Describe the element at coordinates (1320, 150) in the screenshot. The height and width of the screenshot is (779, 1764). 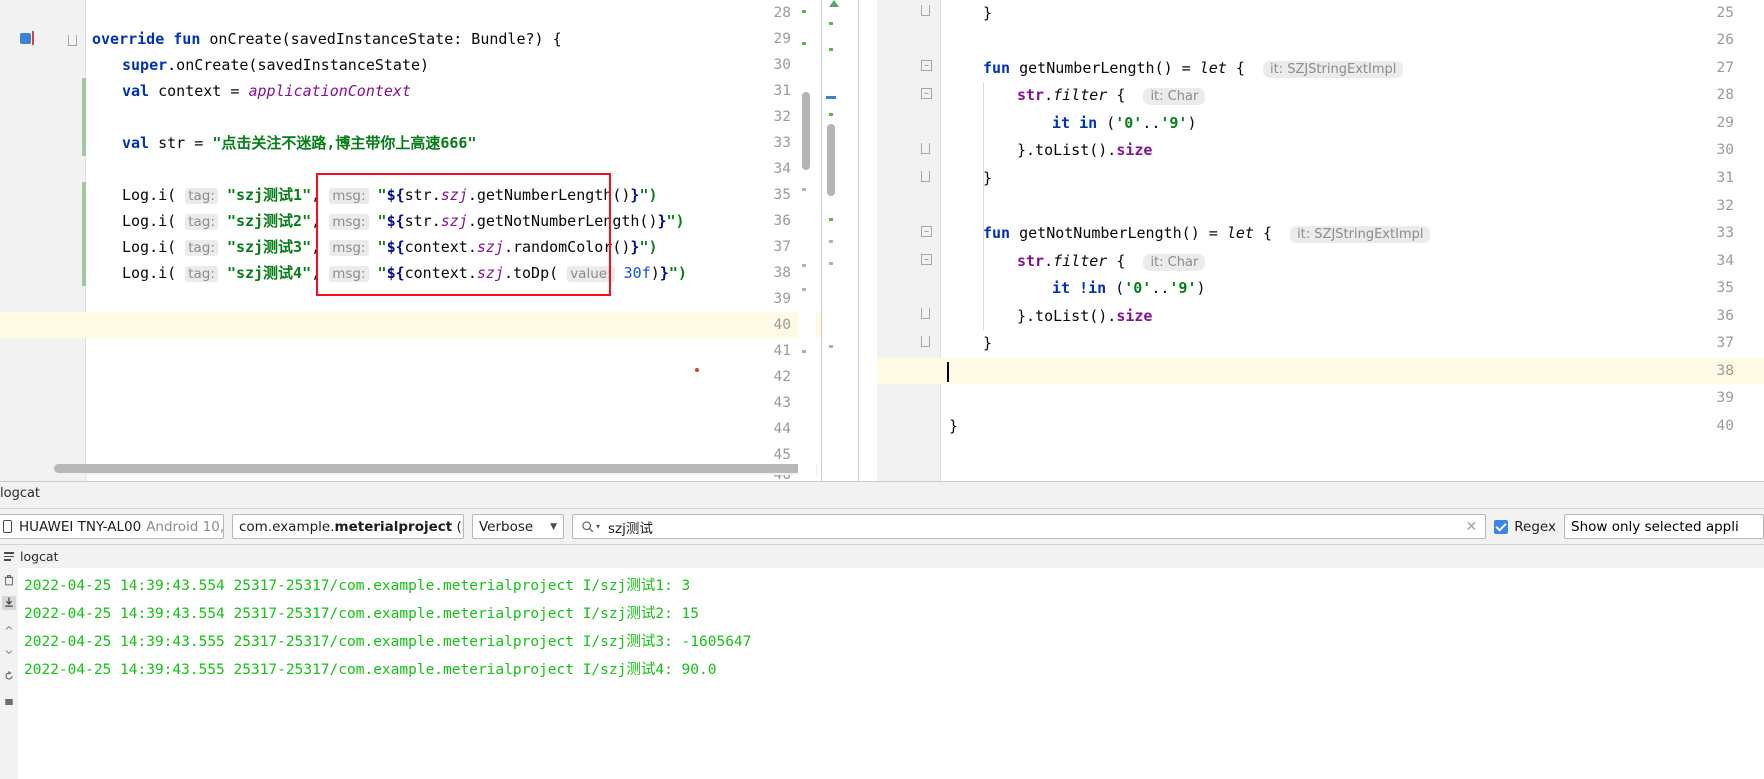
I see `code-line-30: }.toList().size` at that location.